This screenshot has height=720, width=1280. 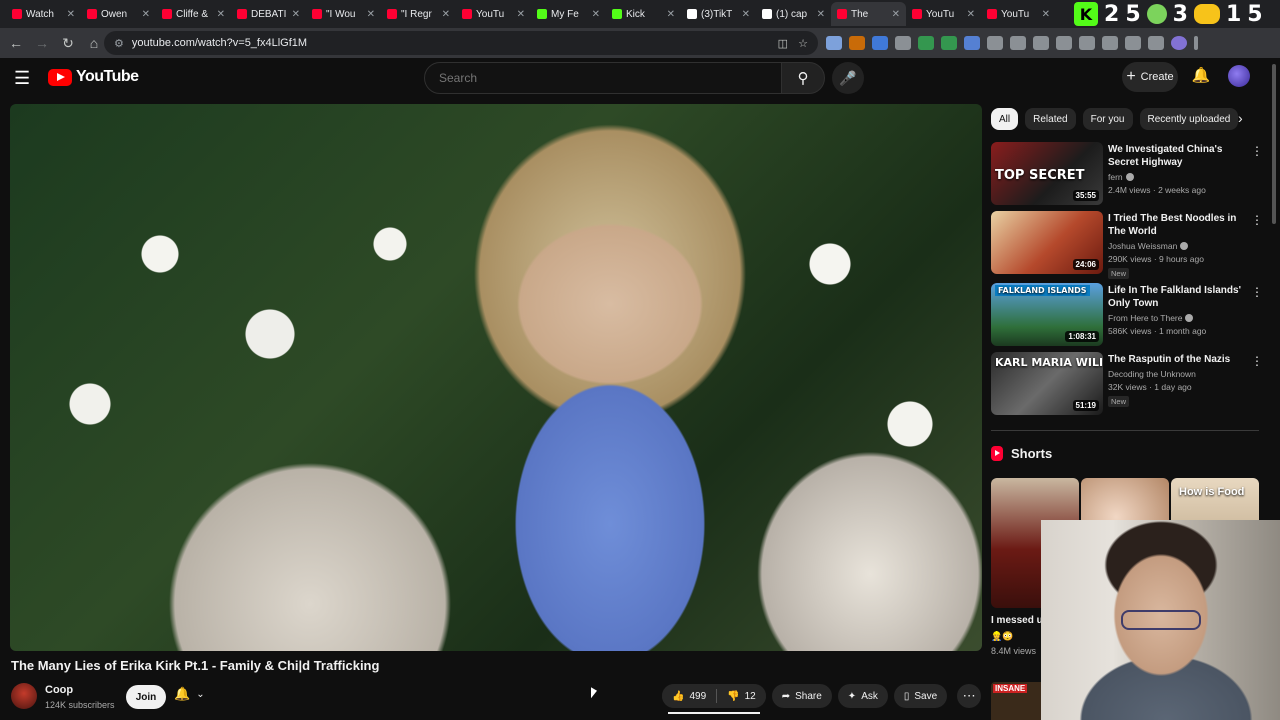 What do you see at coordinates (848, 78) in the screenshot?
I see `voice-search-button: 🎤` at bounding box center [848, 78].